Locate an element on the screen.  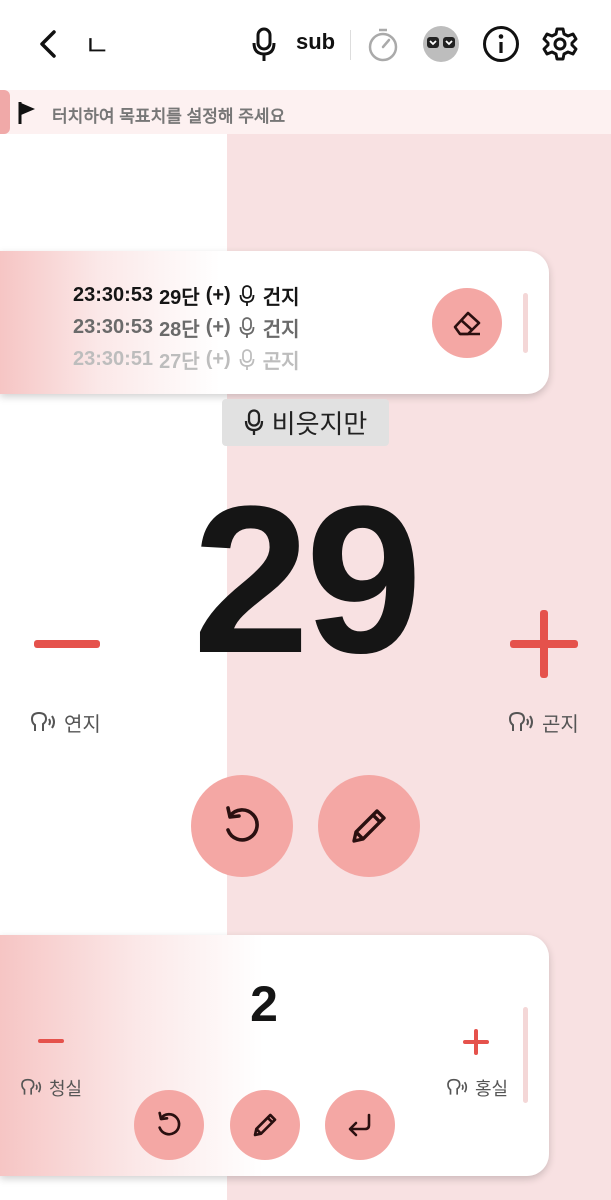
eyes-icon is located at coordinates (441, 44).